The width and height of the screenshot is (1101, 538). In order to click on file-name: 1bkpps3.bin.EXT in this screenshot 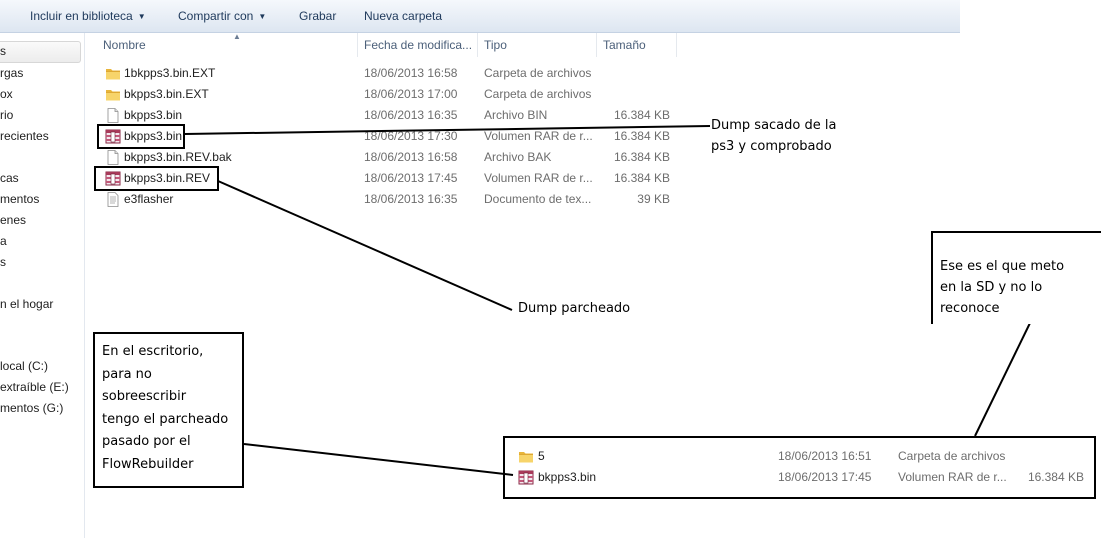, I will do `click(170, 73)`.